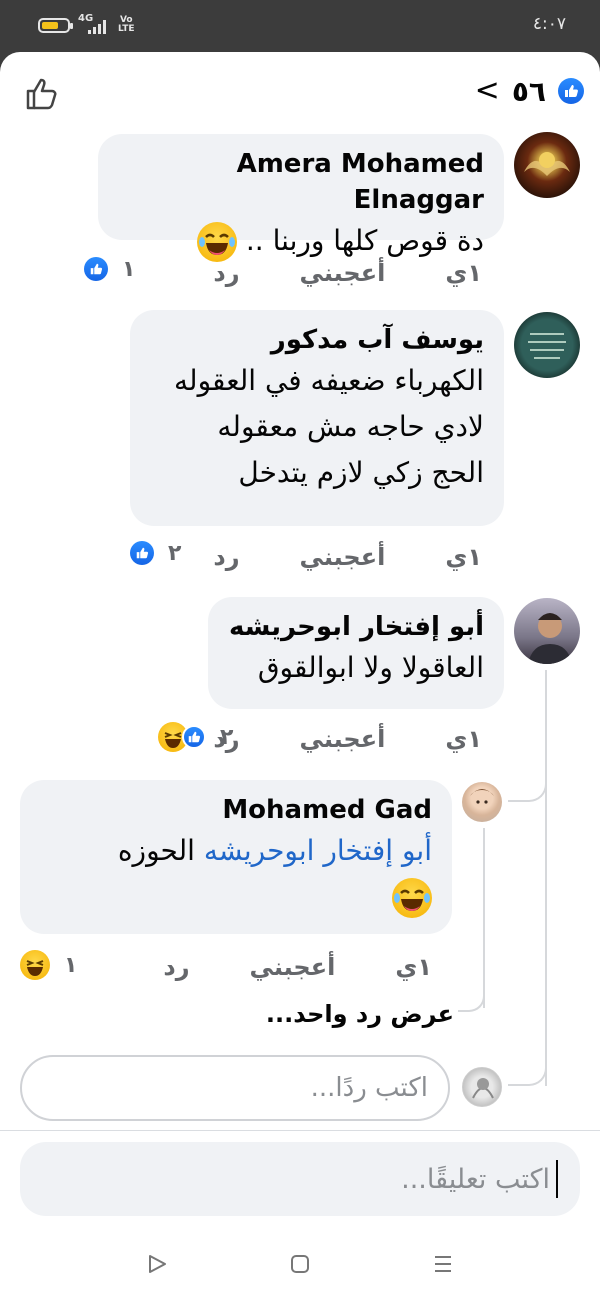 The width and height of the screenshot is (600, 1300). What do you see at coordinates (301, 182) in the screenshot?
I see `comment-author: Amera Mohamed Elnaggar` at bounding box center [301, 182].